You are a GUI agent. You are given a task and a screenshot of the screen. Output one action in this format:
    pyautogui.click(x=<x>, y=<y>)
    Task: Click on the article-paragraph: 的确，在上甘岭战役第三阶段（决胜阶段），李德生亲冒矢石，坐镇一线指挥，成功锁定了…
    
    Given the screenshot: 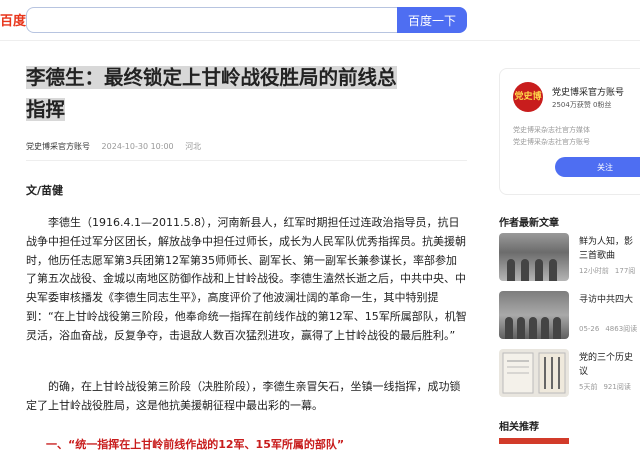 What is the action you would take?
    pyautogui.click(x=243, y=396)
    